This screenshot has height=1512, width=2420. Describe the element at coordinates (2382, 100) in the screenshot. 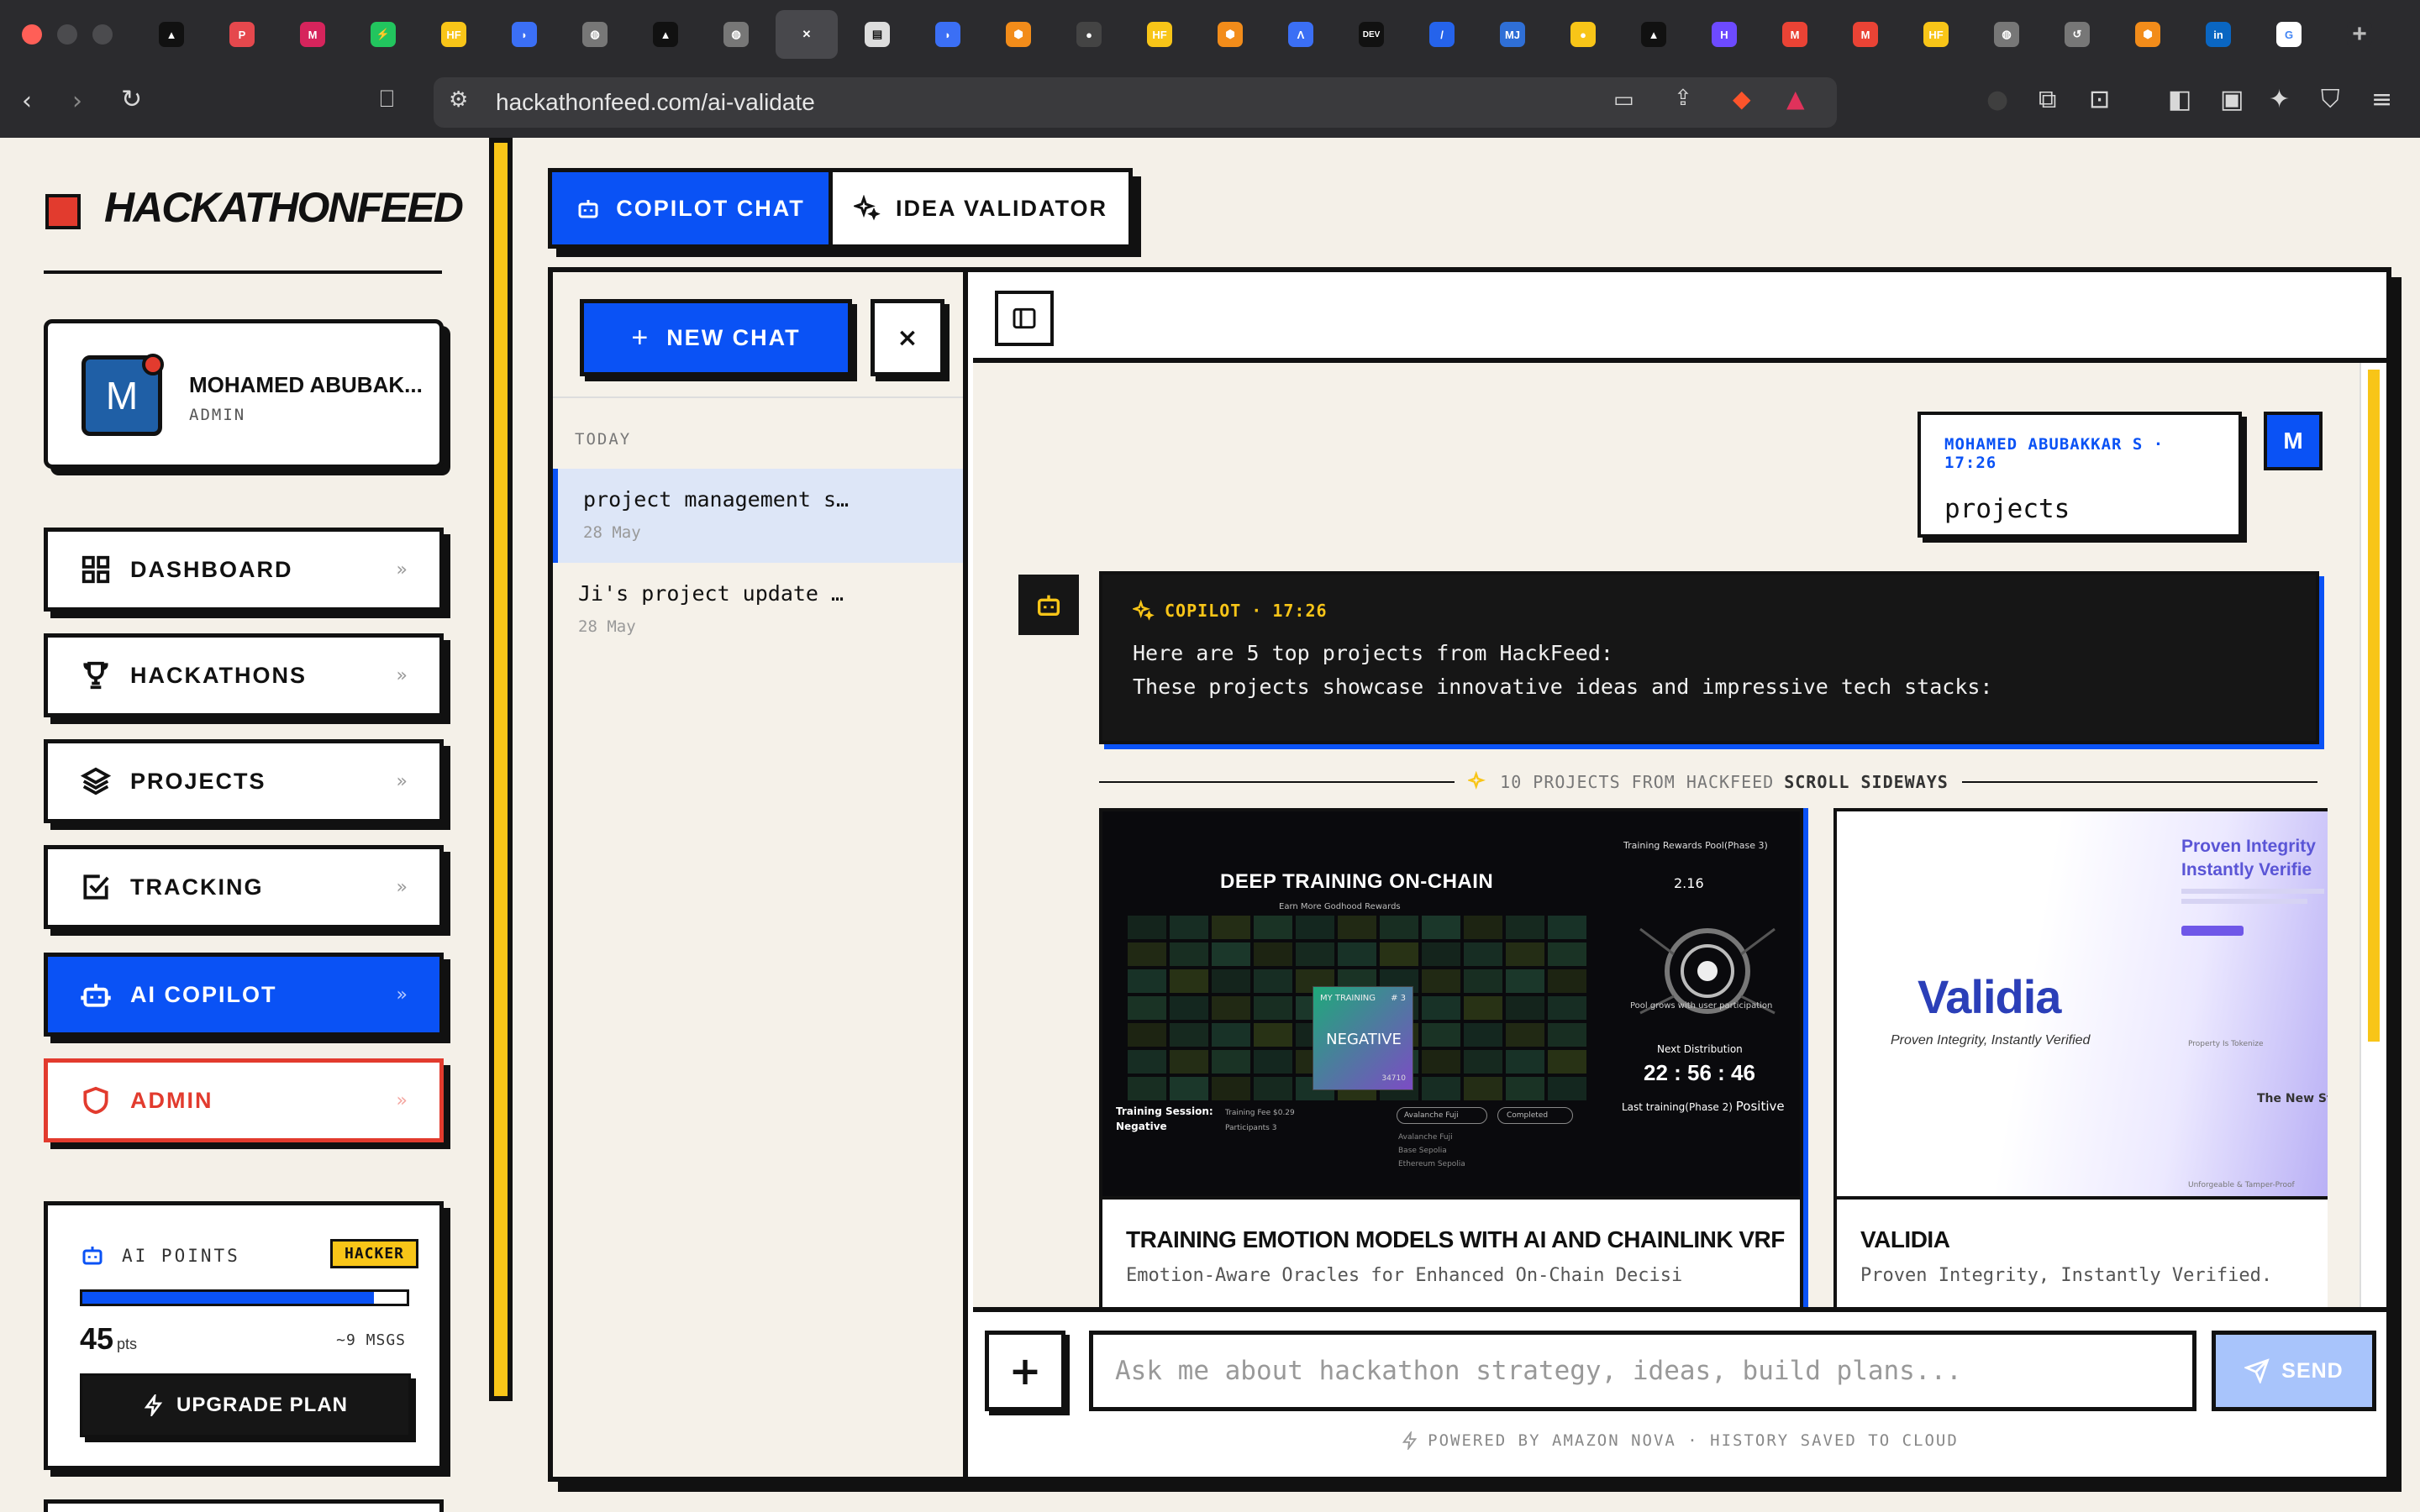

I see `menu-icon: ≡` at that location.